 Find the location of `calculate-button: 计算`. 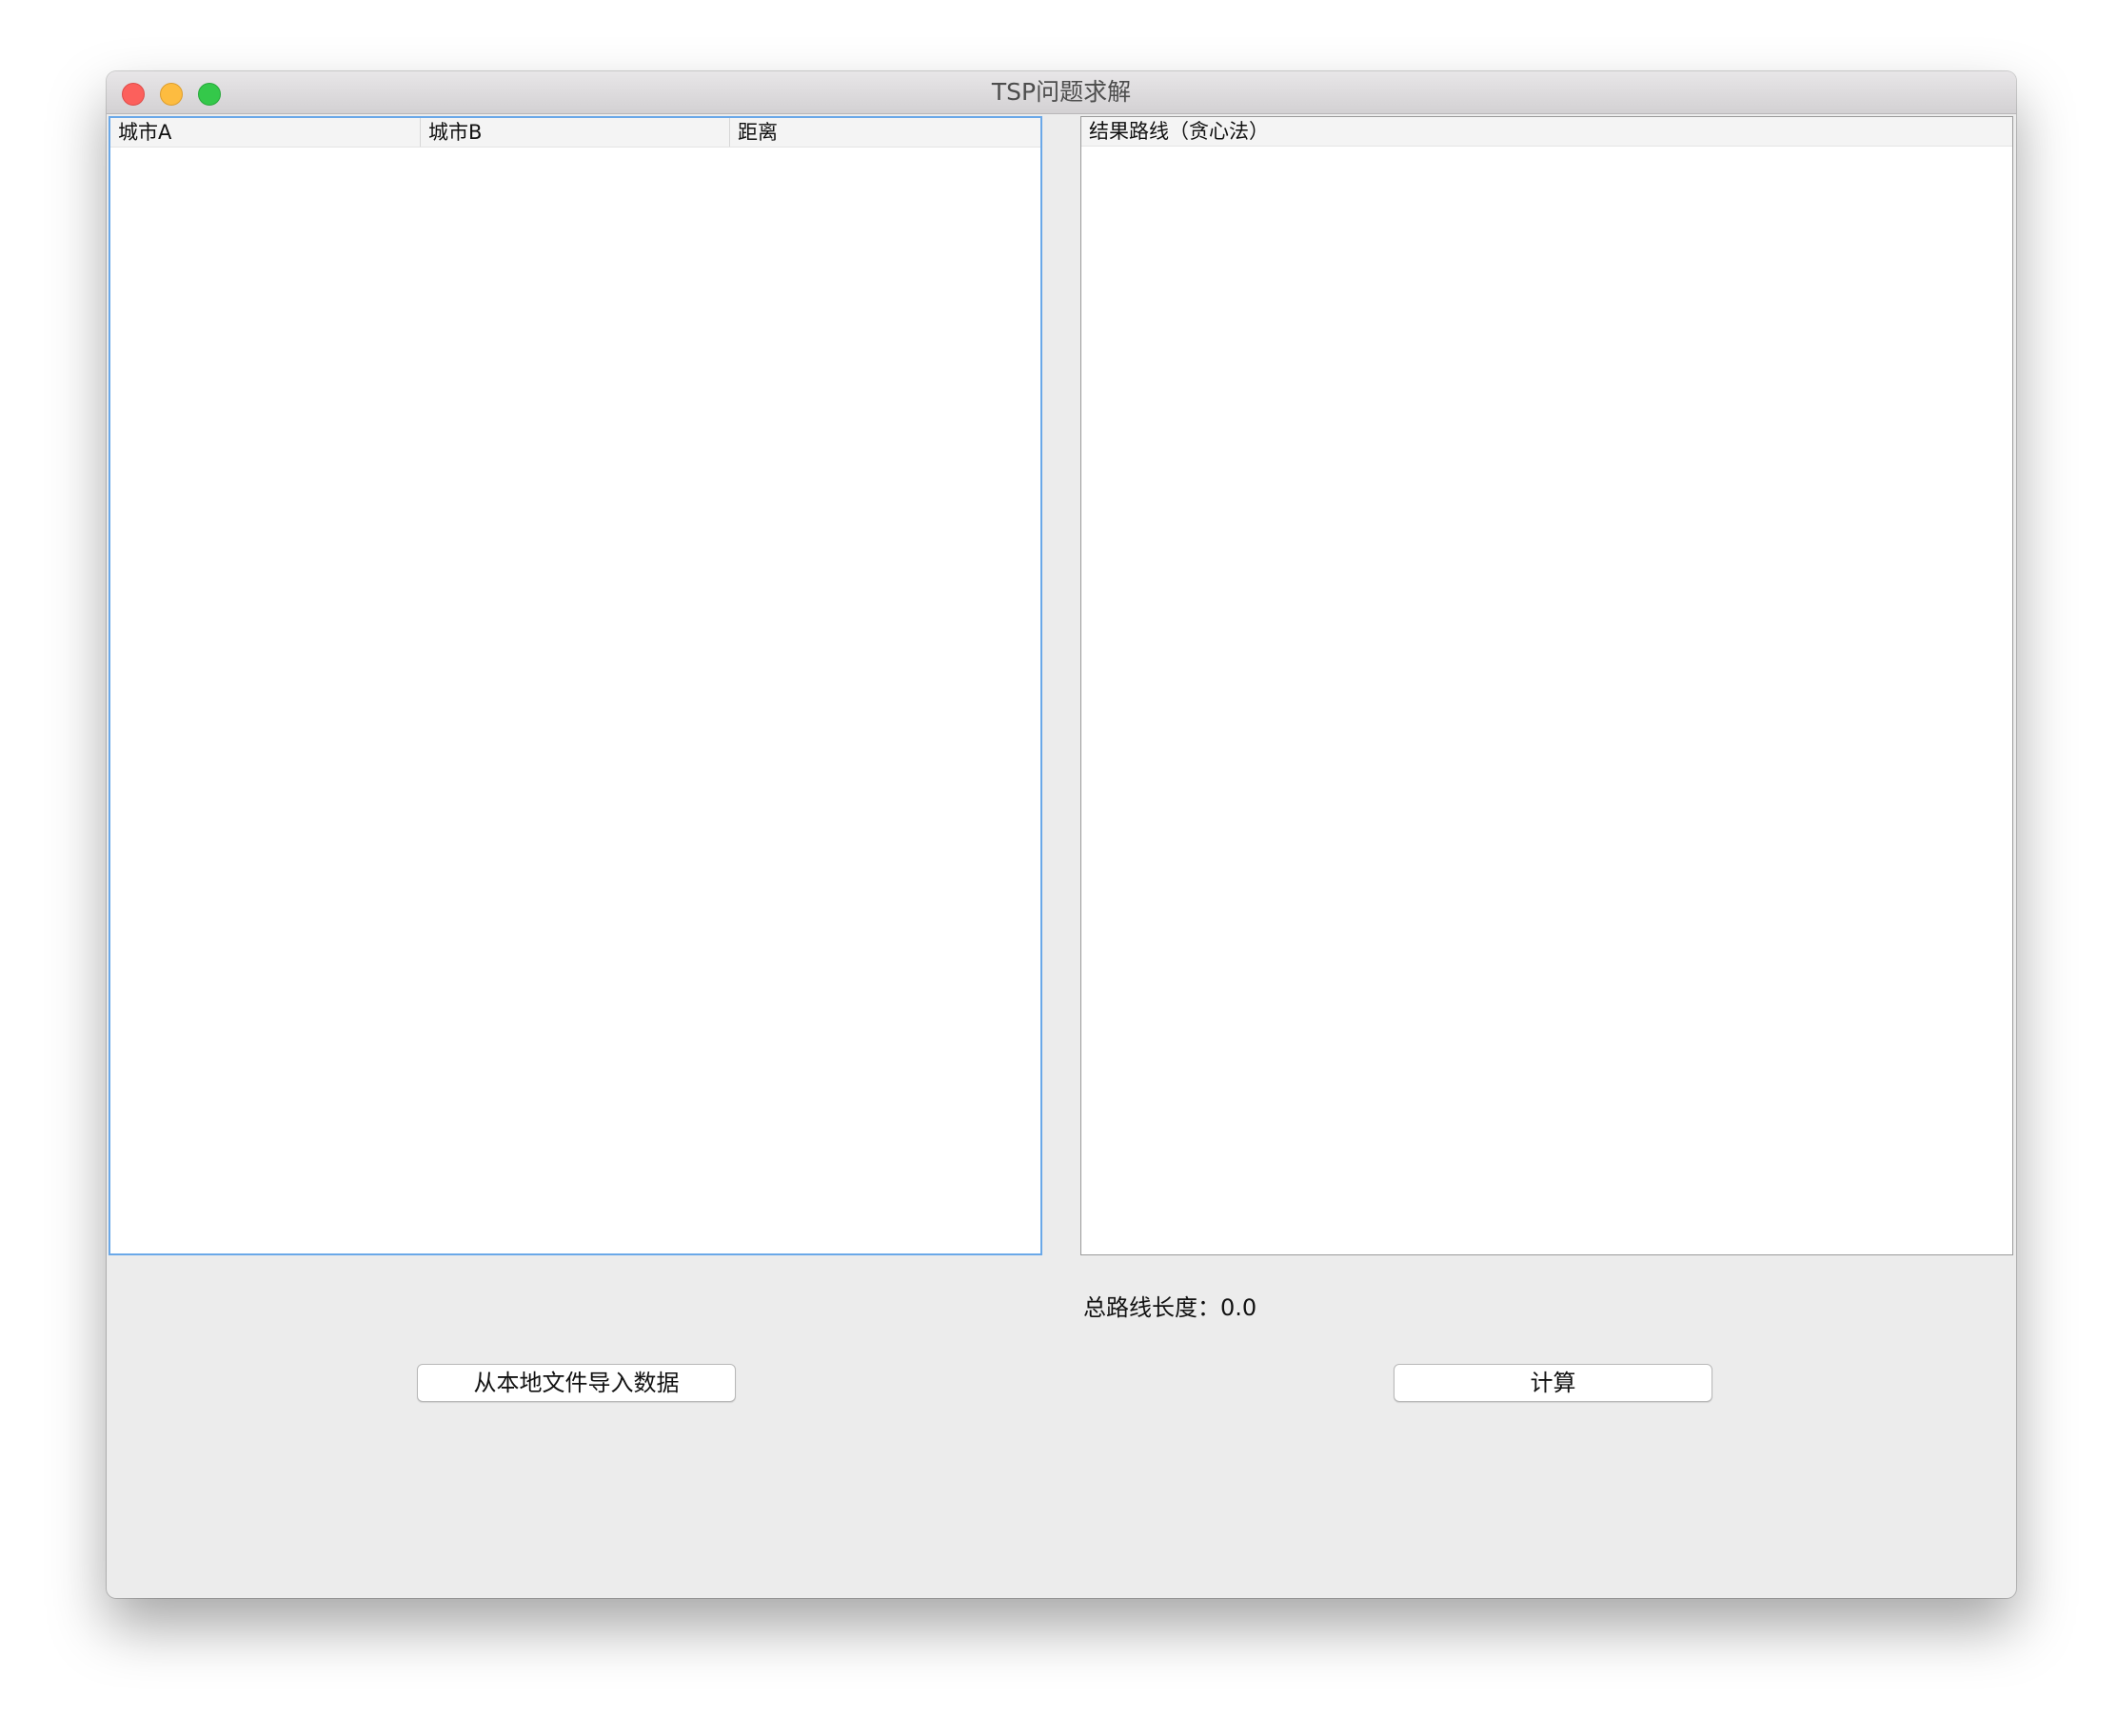

calculate-button: 计算 is located at coordinates (1553, 1383).